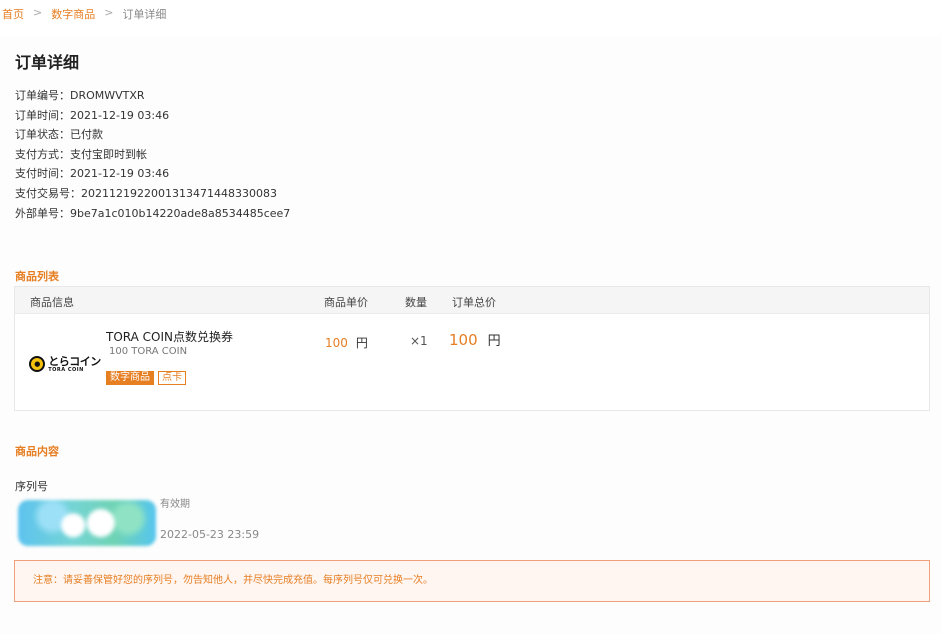  I want to click on goods-table-header: 商品信息 商品单价 数量 订单总价, so click(472, 300).